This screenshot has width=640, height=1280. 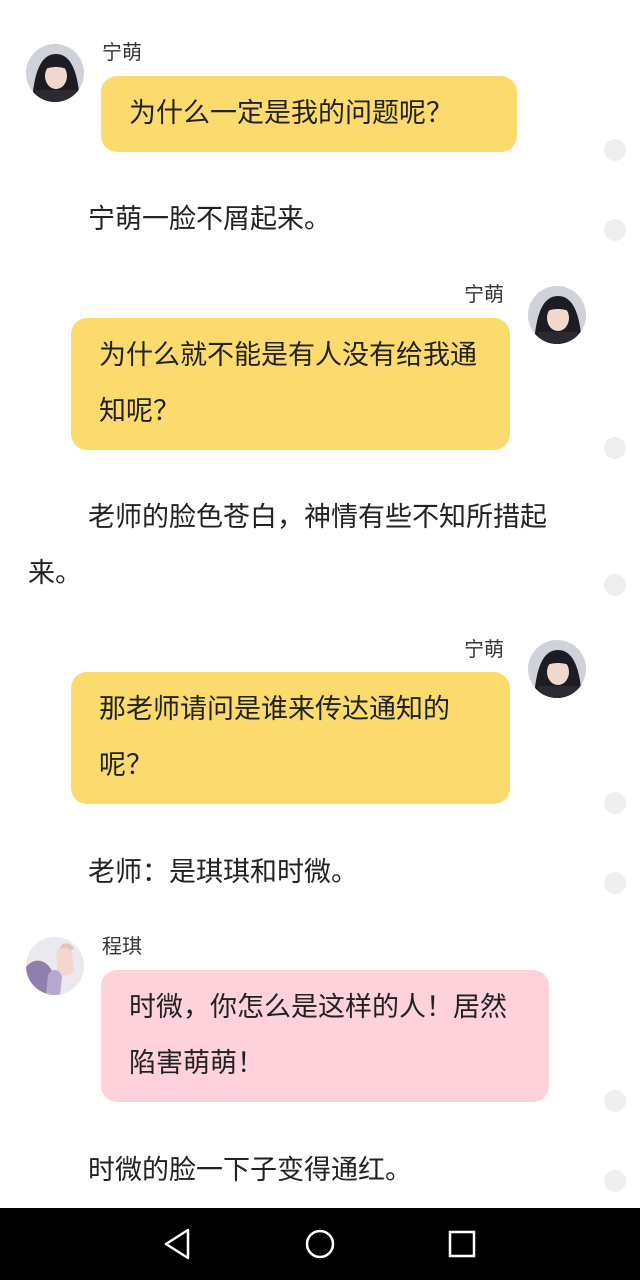 What do you see at coordinates (223, 872) in the screenshot?
I see `narration-text: 老师：是琪琪和时微。` at bounding box center [223, 872].